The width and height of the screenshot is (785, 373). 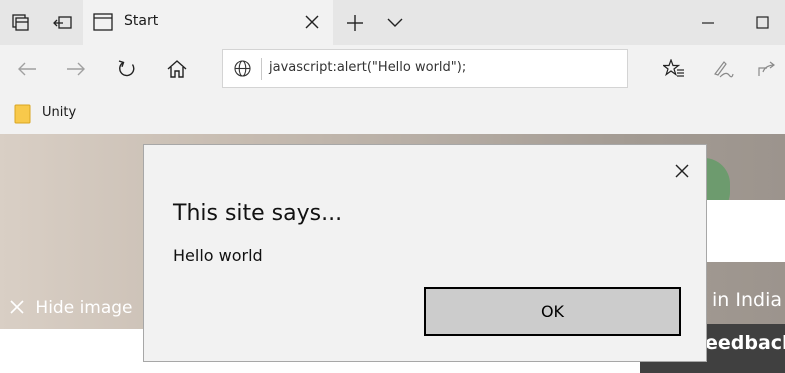 What do you see at coordinates (552, 311) in the screenshot?
I see `ok-button: OK` at bounding box center [552, 311].